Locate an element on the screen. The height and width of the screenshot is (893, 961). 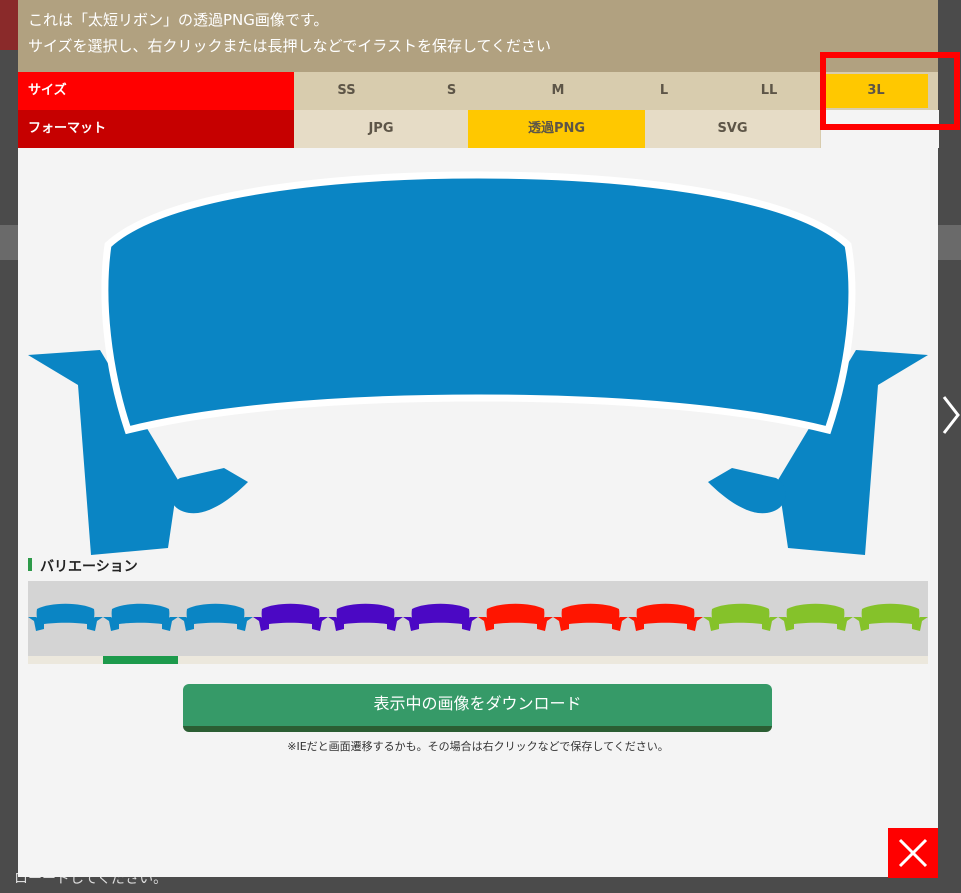
size-option-m: M is located at coordinates (558, 91).